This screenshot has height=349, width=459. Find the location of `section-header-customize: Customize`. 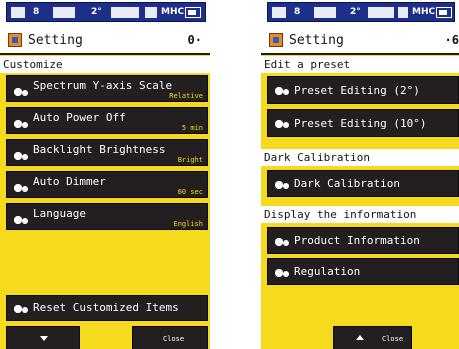

section-header-customize: Customize is located at coordinates (105, 64).